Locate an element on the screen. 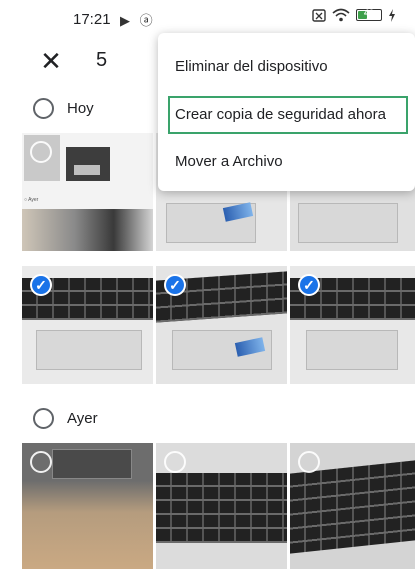 The image size is (415, 569). wifi-icon is located at coordinates (341, 15).